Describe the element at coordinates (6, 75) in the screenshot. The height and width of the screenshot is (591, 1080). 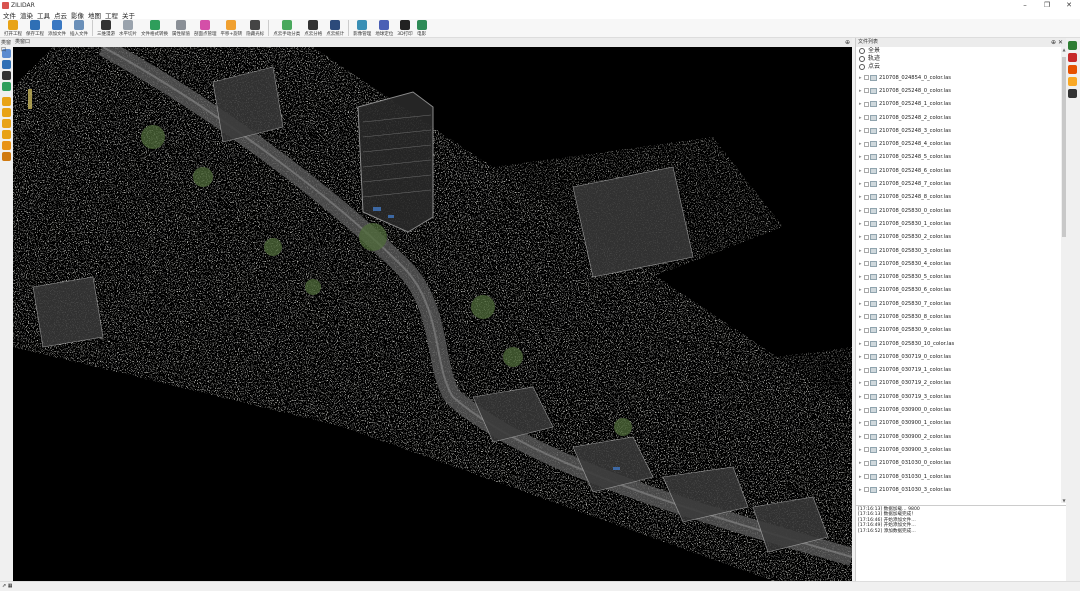
I see `fit-icon` at that location.